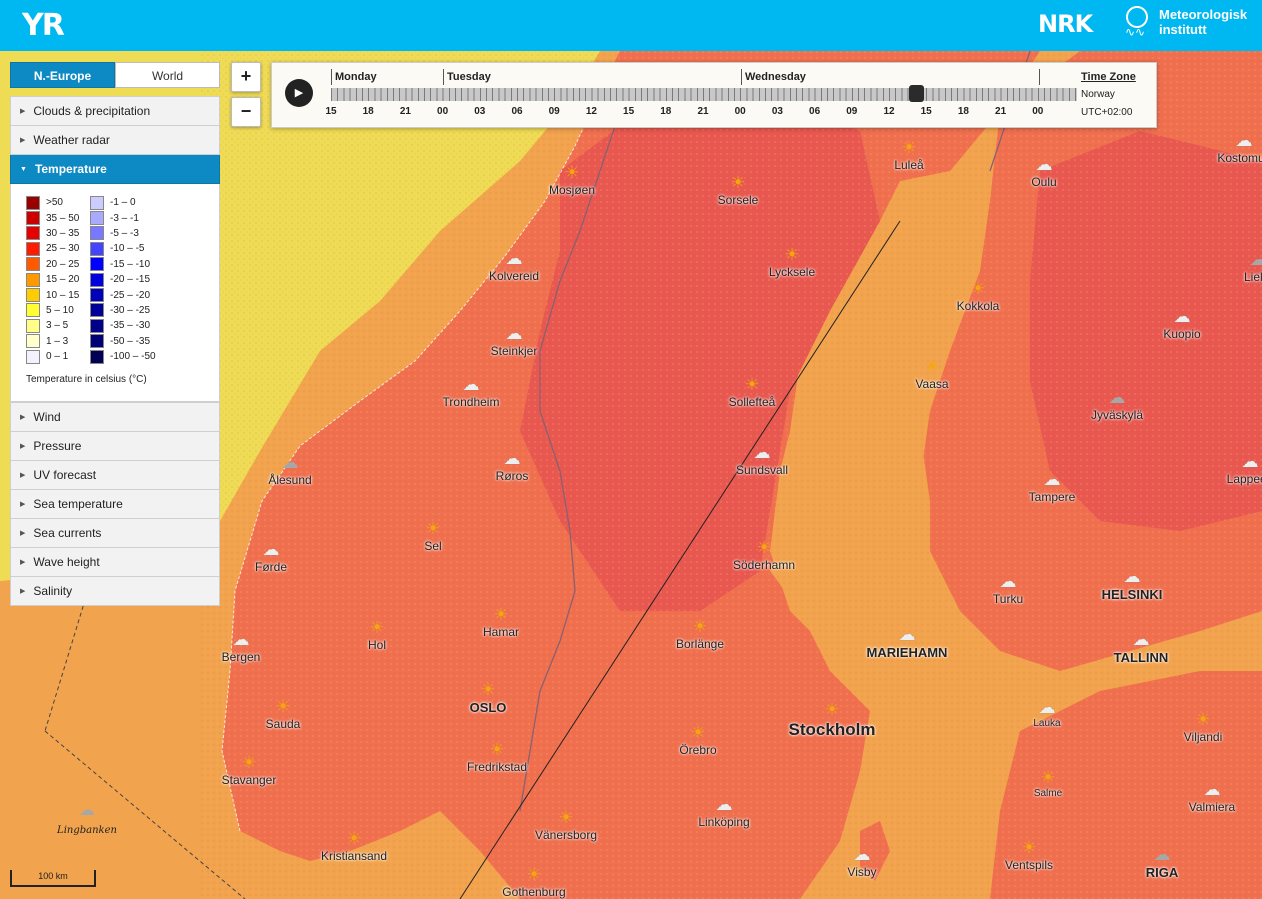 This screenshot has height=899, width=1262. I want to click on place-marker: ☀ Salme, so click(1048, 783).